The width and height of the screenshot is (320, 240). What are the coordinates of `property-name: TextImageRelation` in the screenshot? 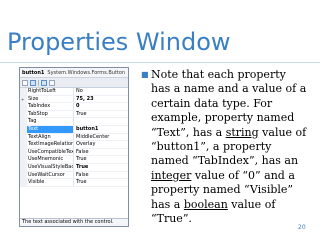 It's located at (51, 144).